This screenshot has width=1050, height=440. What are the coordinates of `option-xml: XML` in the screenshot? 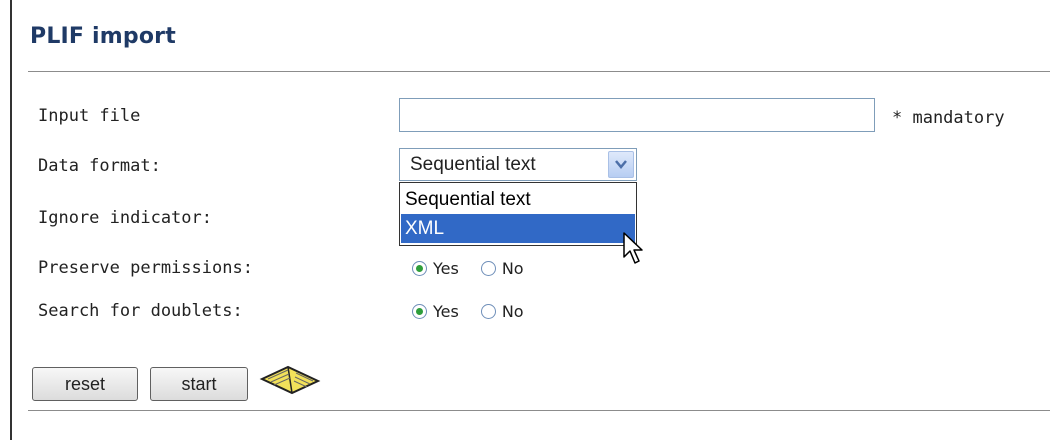 It's located at (518, 228).